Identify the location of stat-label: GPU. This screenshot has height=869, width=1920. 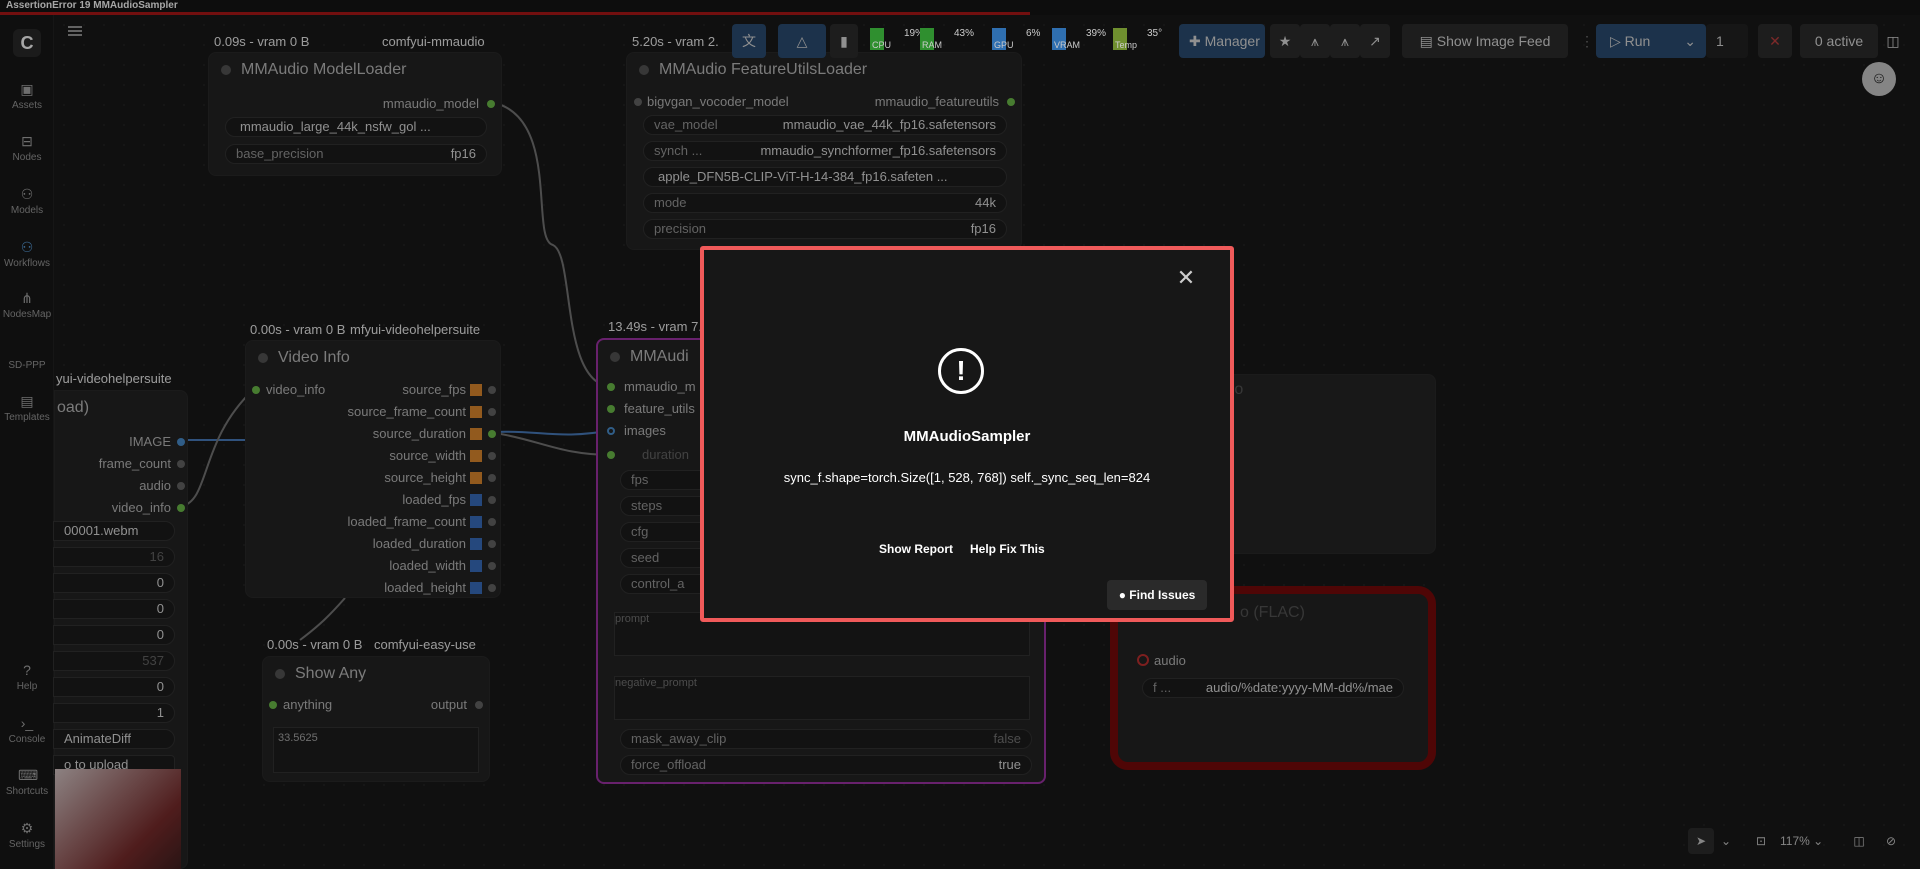
(1004, 45).